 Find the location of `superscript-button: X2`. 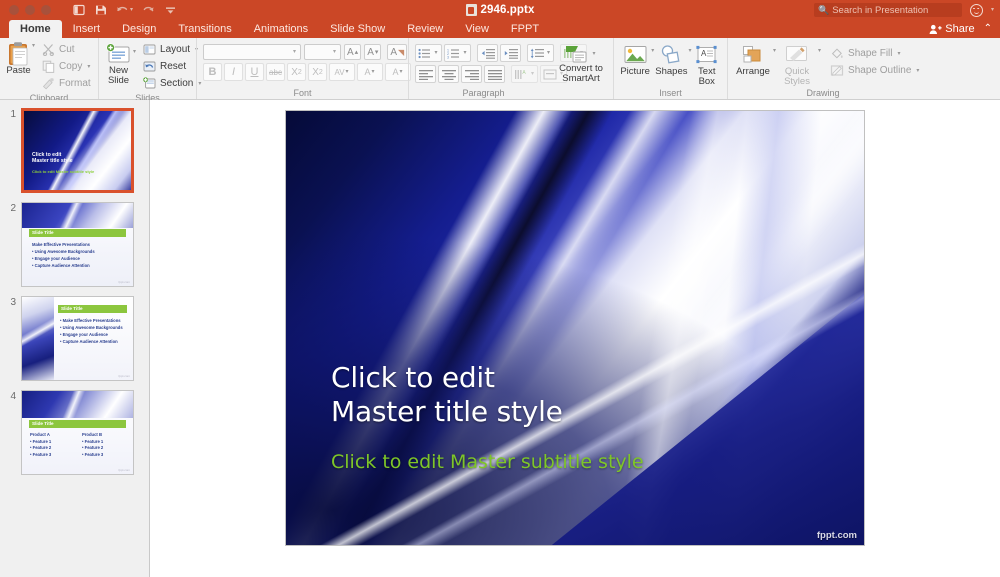

superscript-button: X2 is located at coordinates (296, 72).